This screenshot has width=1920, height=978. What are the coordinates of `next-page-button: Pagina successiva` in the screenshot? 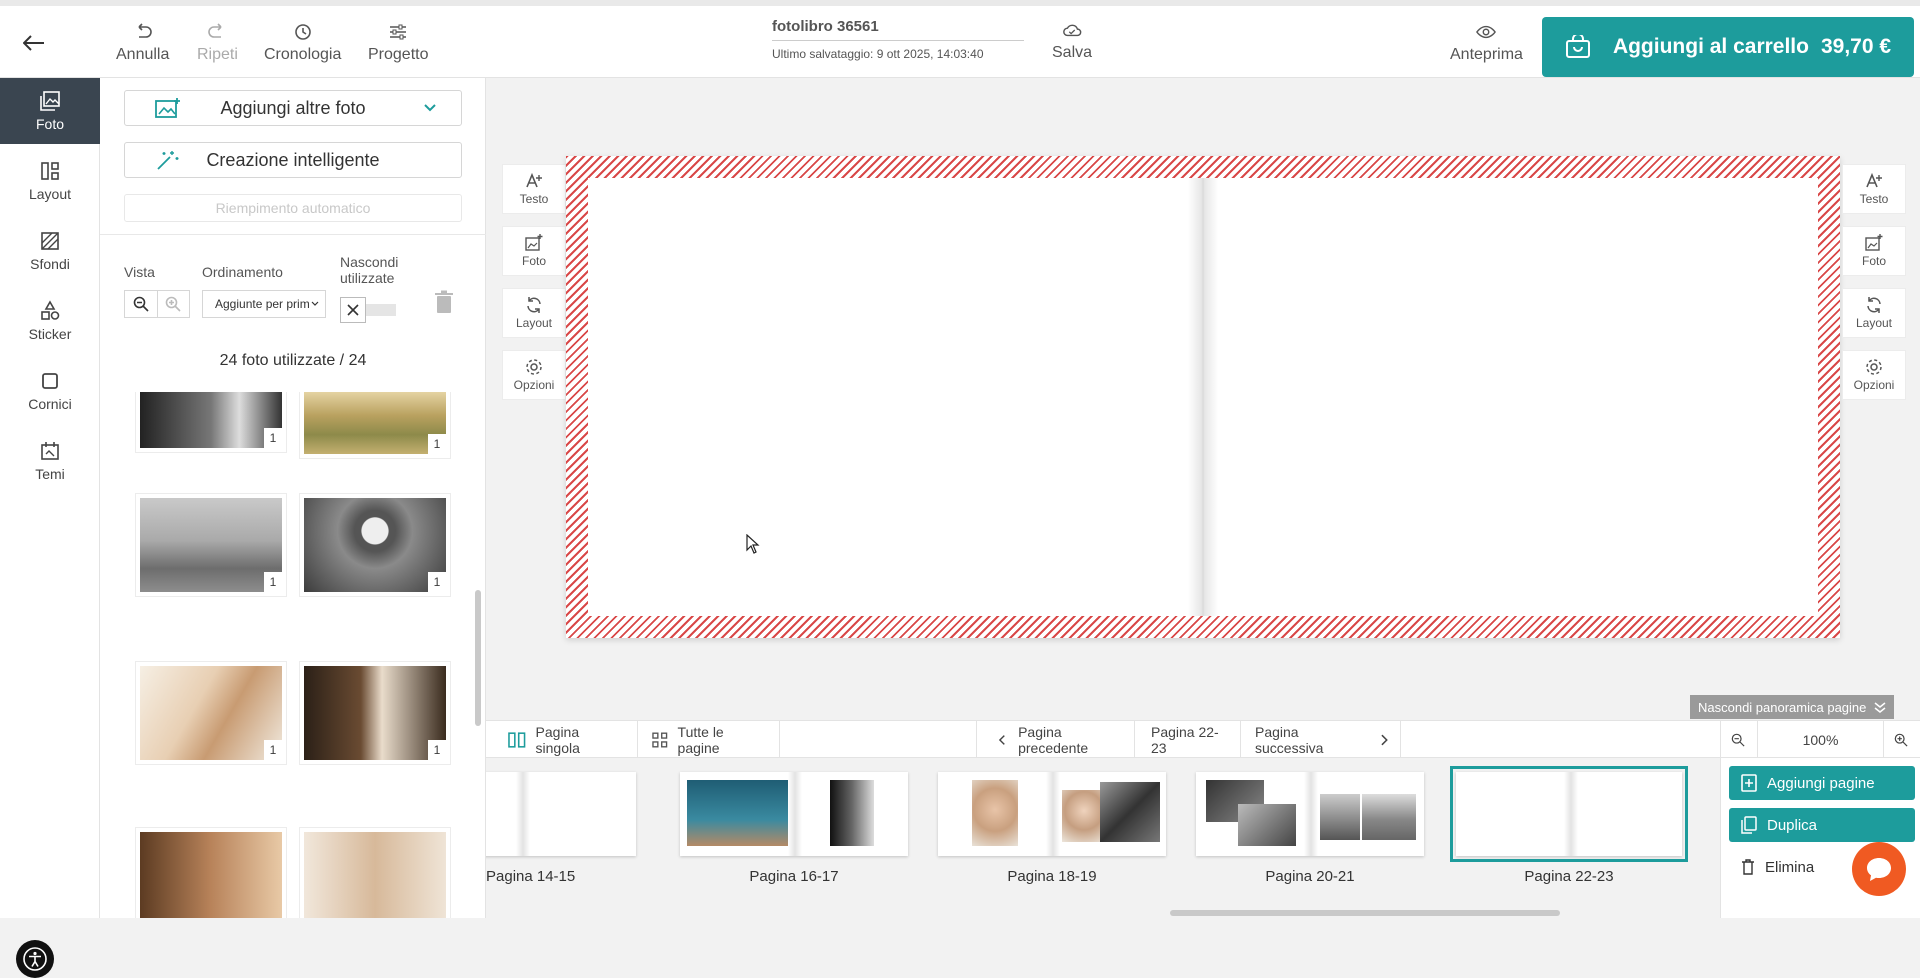 It's located at (1321, 740).